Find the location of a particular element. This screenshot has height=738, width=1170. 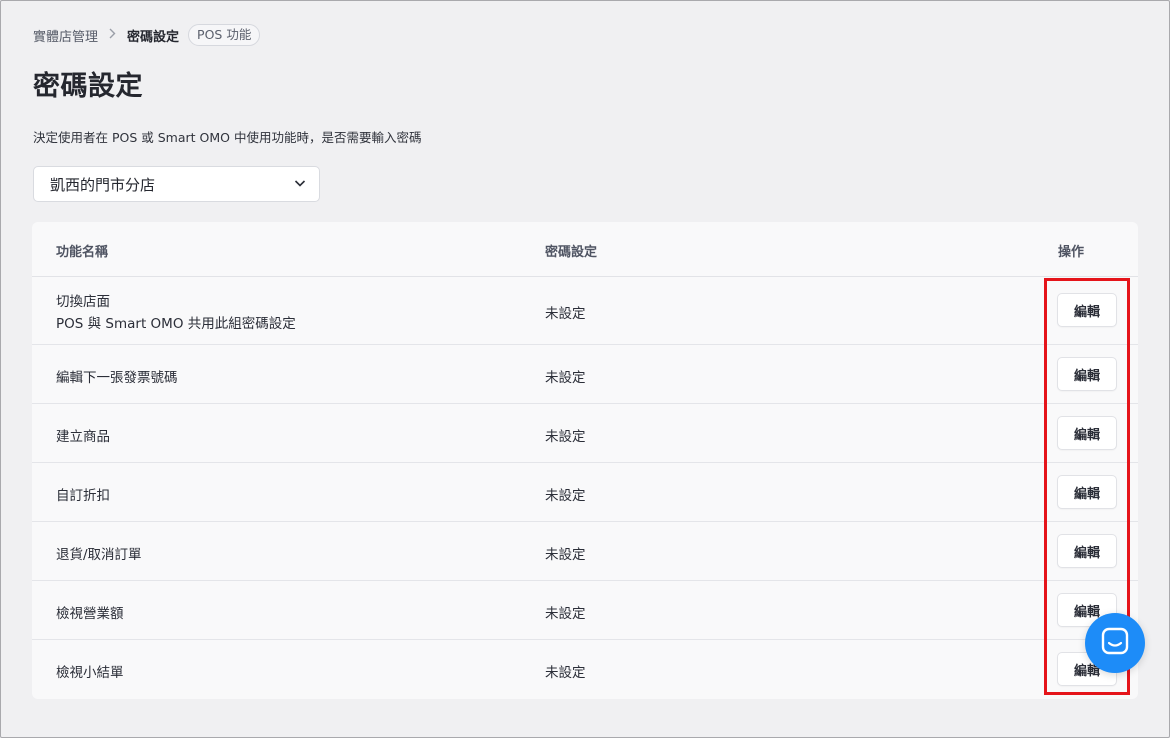

table-row: 檢視營業額 未設定 編輯 is located at coordinates (585, 610).